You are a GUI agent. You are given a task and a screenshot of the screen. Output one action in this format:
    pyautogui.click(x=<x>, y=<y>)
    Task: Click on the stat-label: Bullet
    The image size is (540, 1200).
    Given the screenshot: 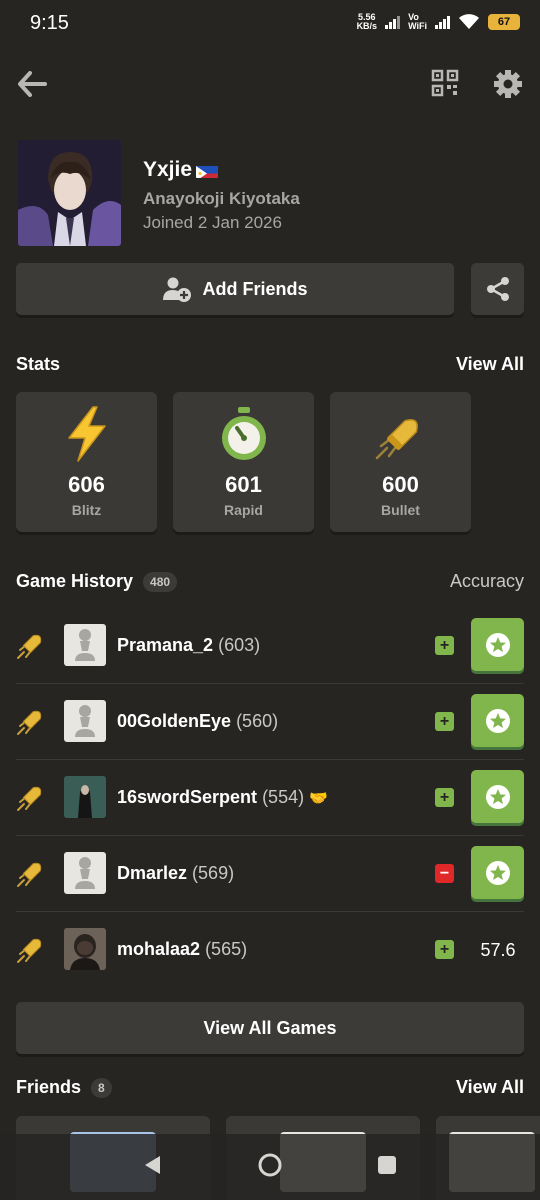 What is the action you would take?
    pyautogui.click(x=400, y=510)
    